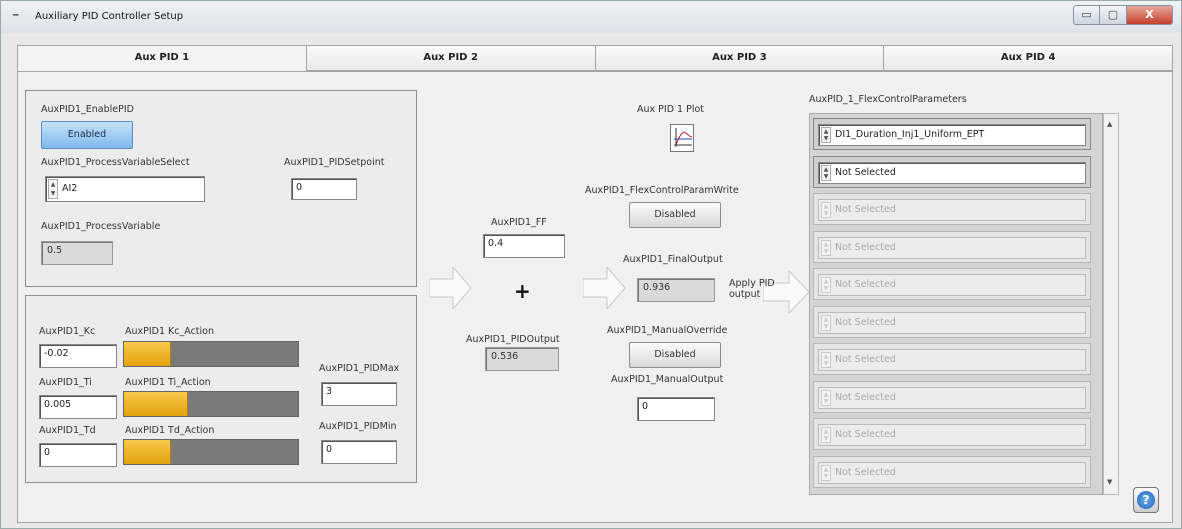 The image size is (1182, 529). What do you see at coordinates (522, 291) in the screenshot?
I see `plus-sign: +` at bounding box center [522, 291].